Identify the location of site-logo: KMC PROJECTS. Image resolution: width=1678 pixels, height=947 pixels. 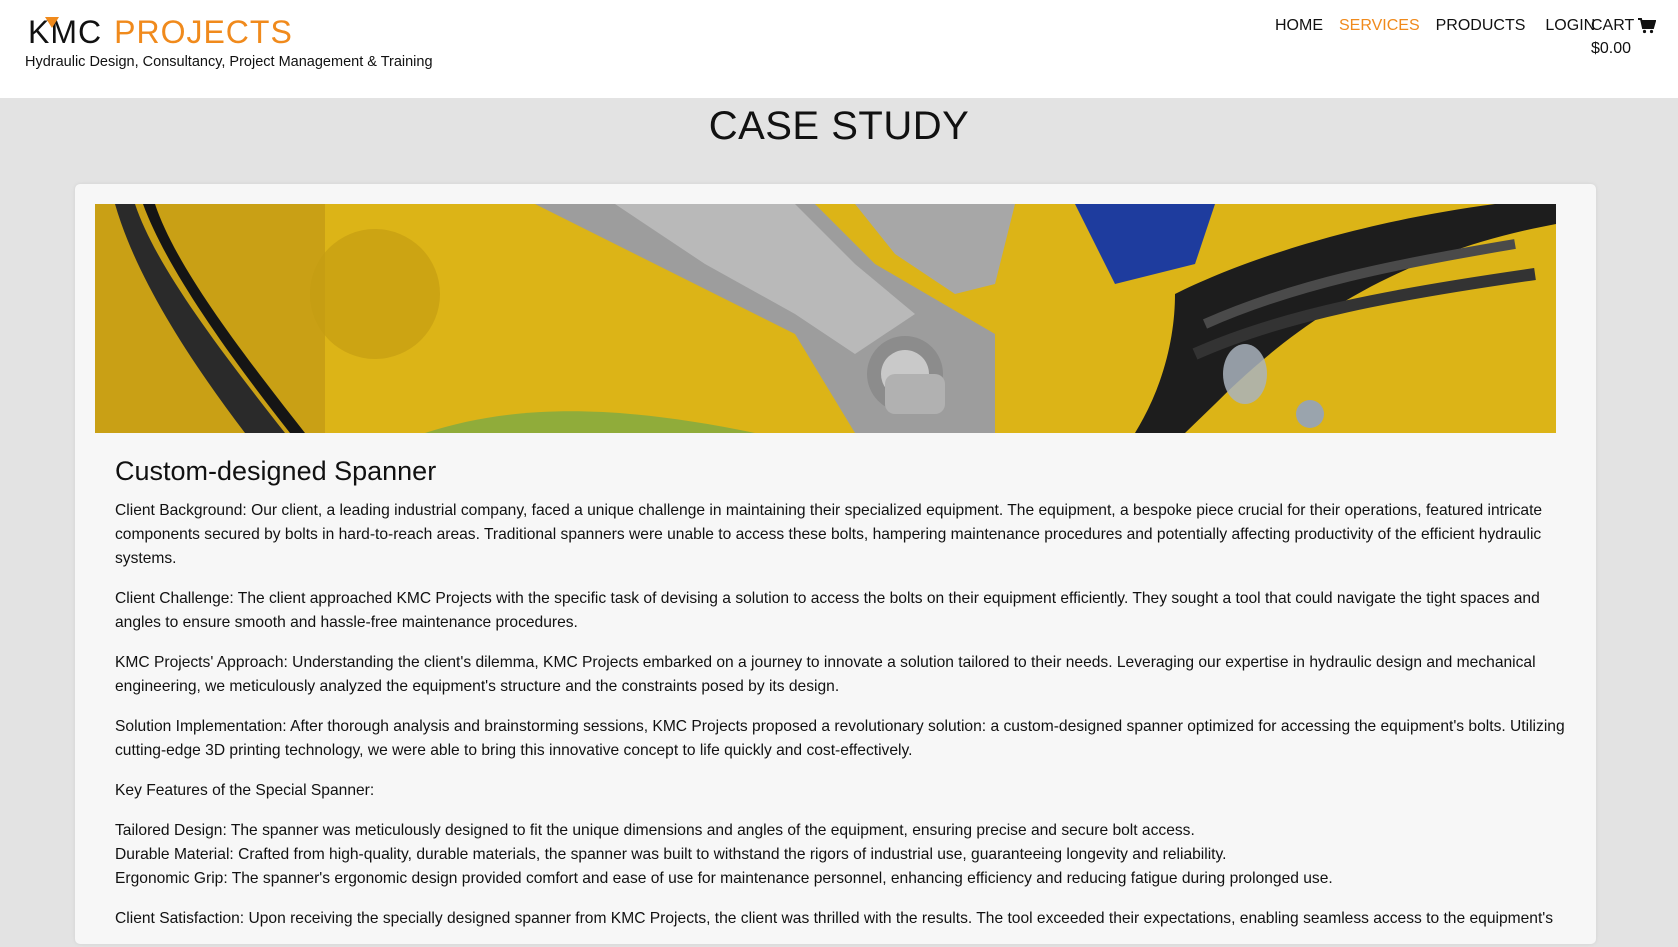
(160, 32).